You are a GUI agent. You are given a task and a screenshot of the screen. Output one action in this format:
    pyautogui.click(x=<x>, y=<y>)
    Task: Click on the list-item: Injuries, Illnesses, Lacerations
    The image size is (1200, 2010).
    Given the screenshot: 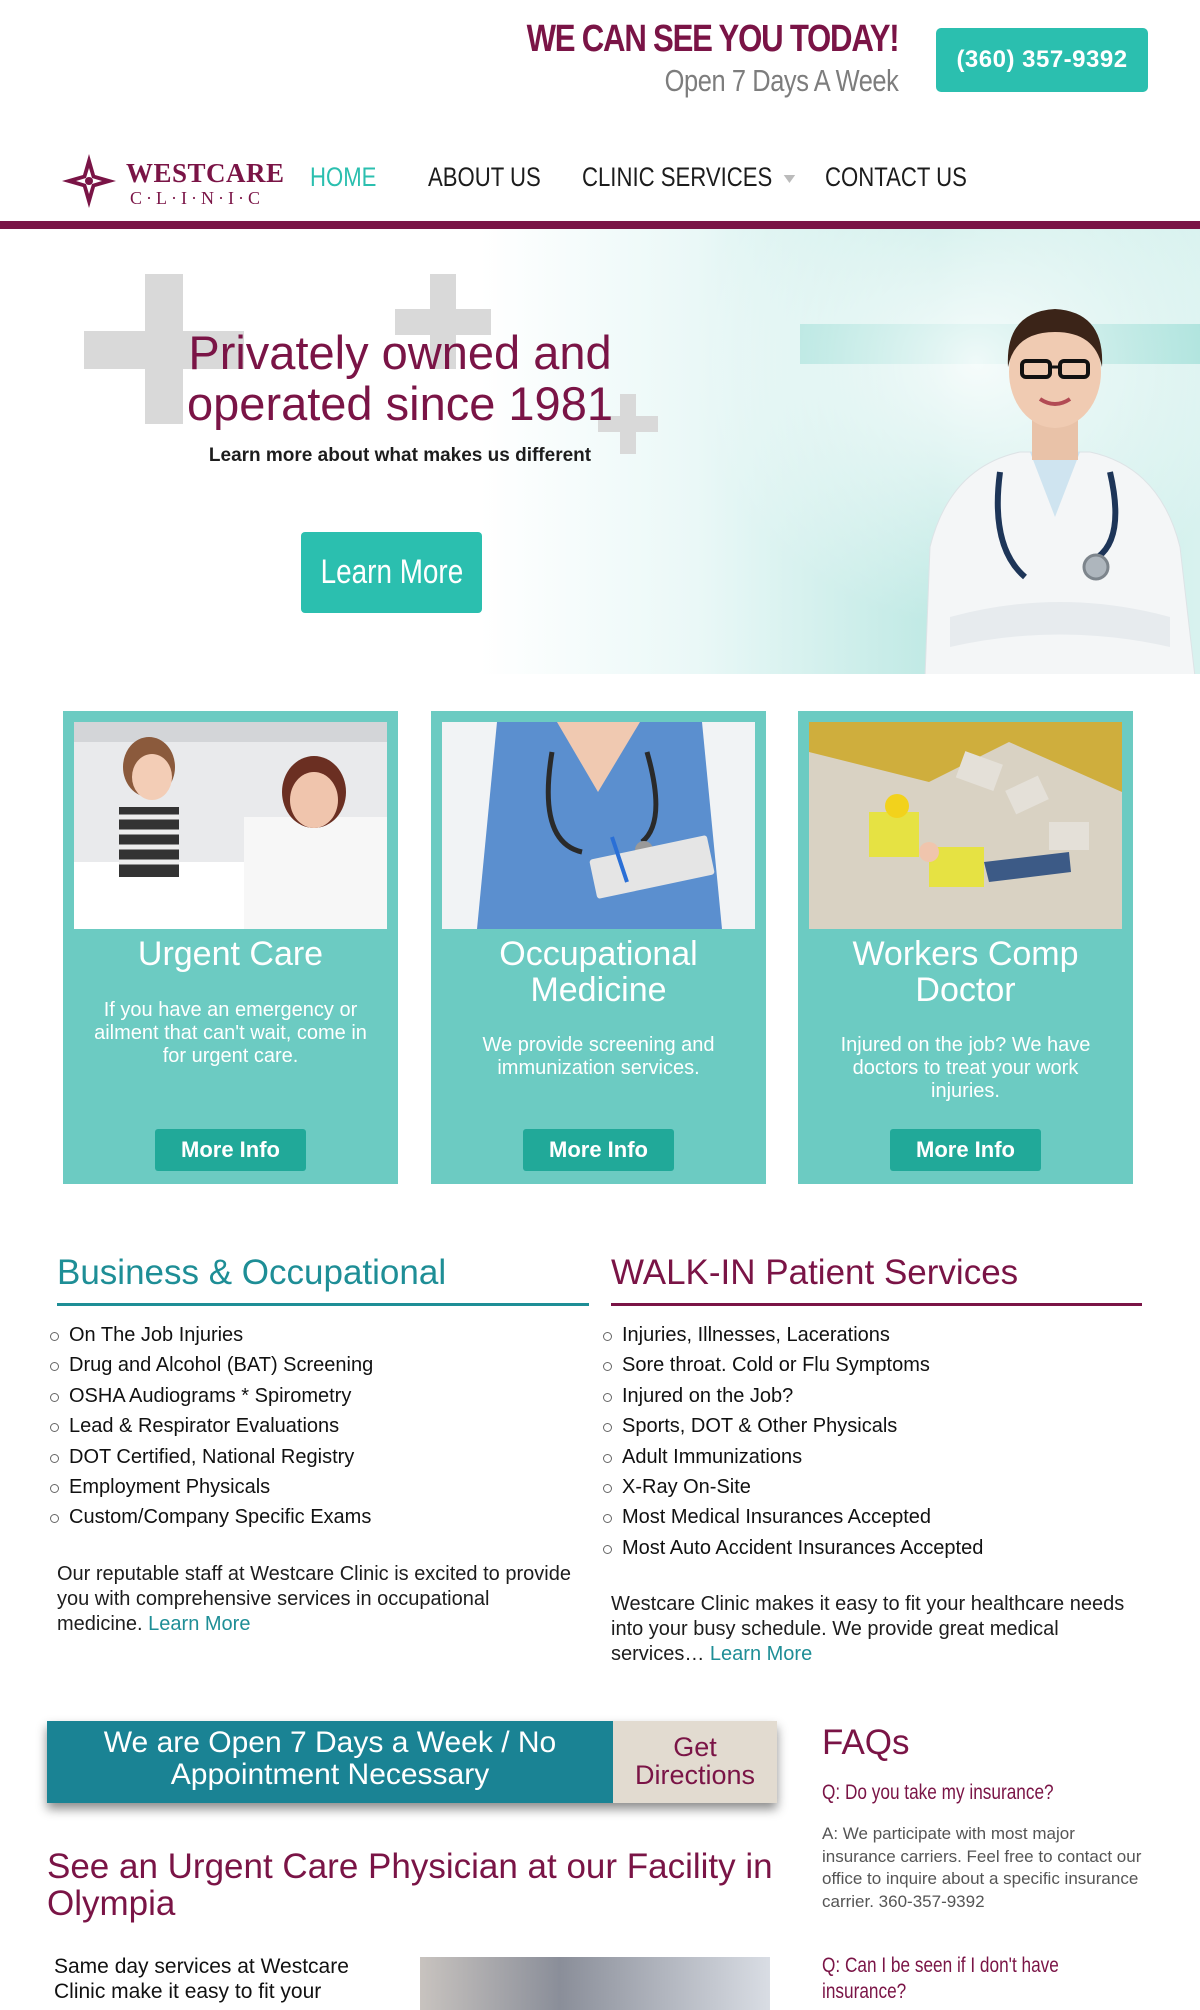 What is the action you would take?
    pyautogui.click(x=793, y=1335)
    